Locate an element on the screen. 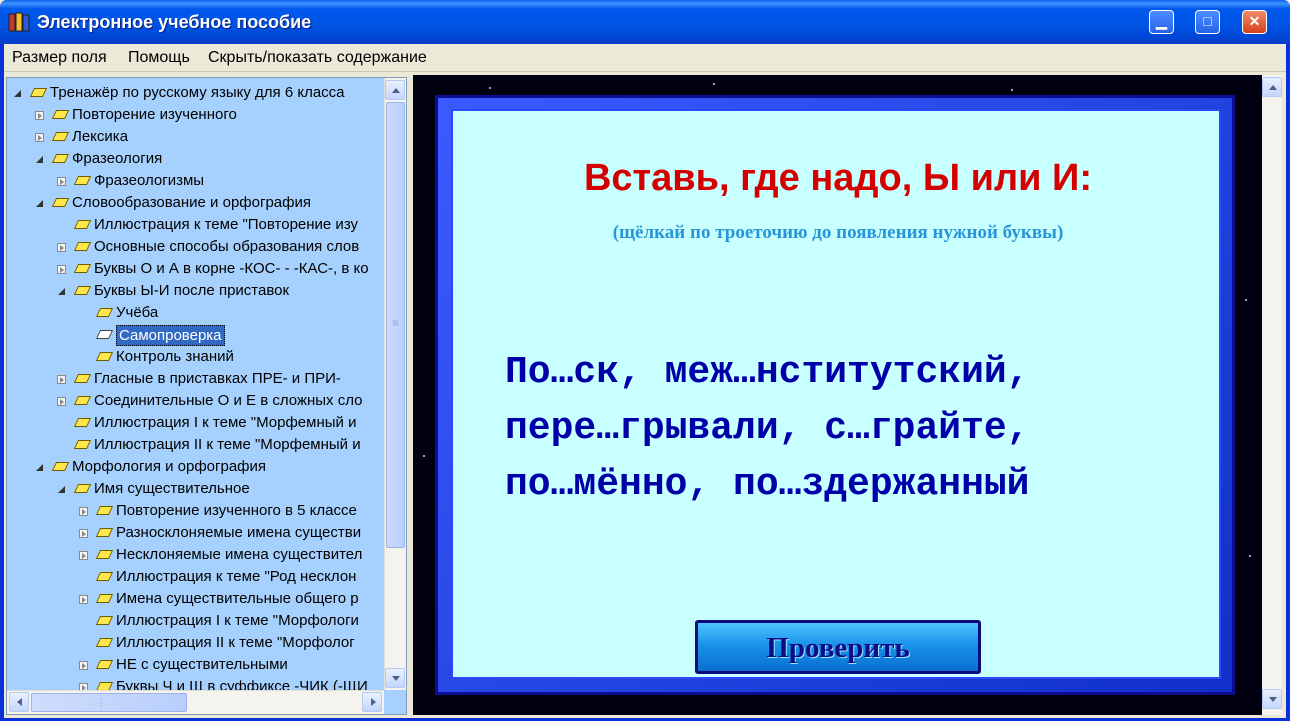 The image size is (1290, 721). close-button: ✕ is located at coordinates (1254, 22).